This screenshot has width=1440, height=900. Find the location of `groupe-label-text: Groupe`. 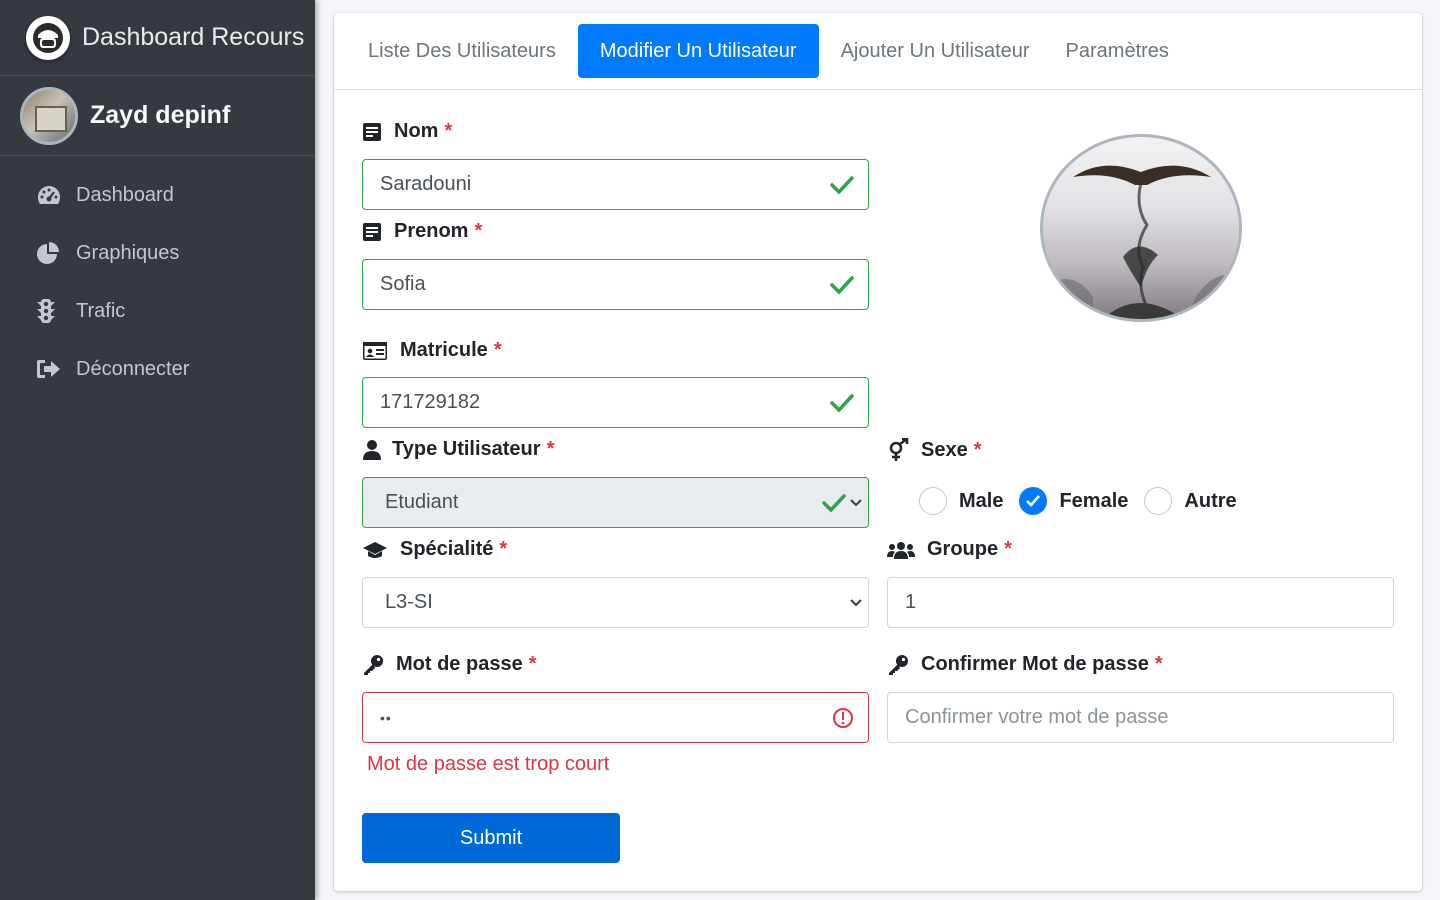

groupe-label-text: Groupe is located at coordinates (963, 549).